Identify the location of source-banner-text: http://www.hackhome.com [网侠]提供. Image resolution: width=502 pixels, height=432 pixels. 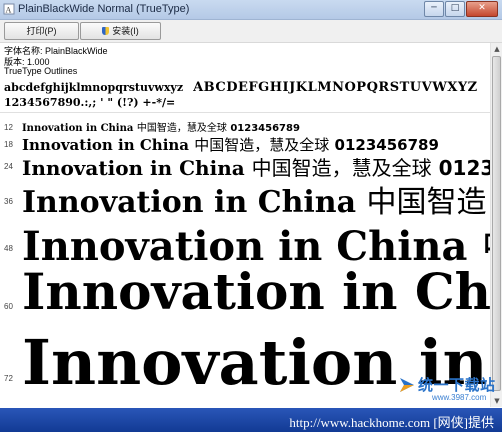
(391, 422).